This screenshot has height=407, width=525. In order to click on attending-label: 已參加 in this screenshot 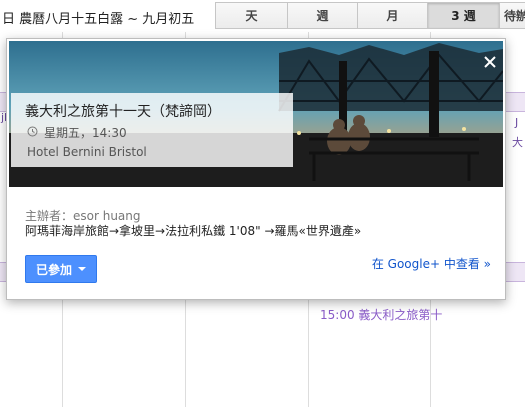, I will do `click(53, 269)`.